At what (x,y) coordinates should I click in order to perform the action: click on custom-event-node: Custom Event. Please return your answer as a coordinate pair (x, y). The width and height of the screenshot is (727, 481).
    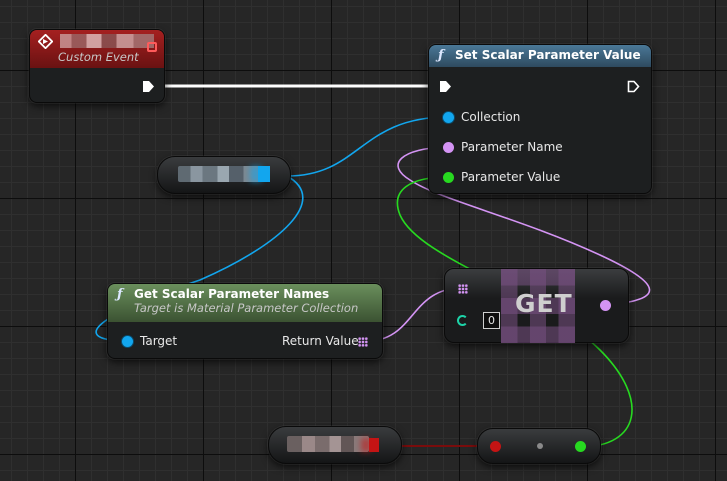
    Looking at the image, I should click on (97, 66).